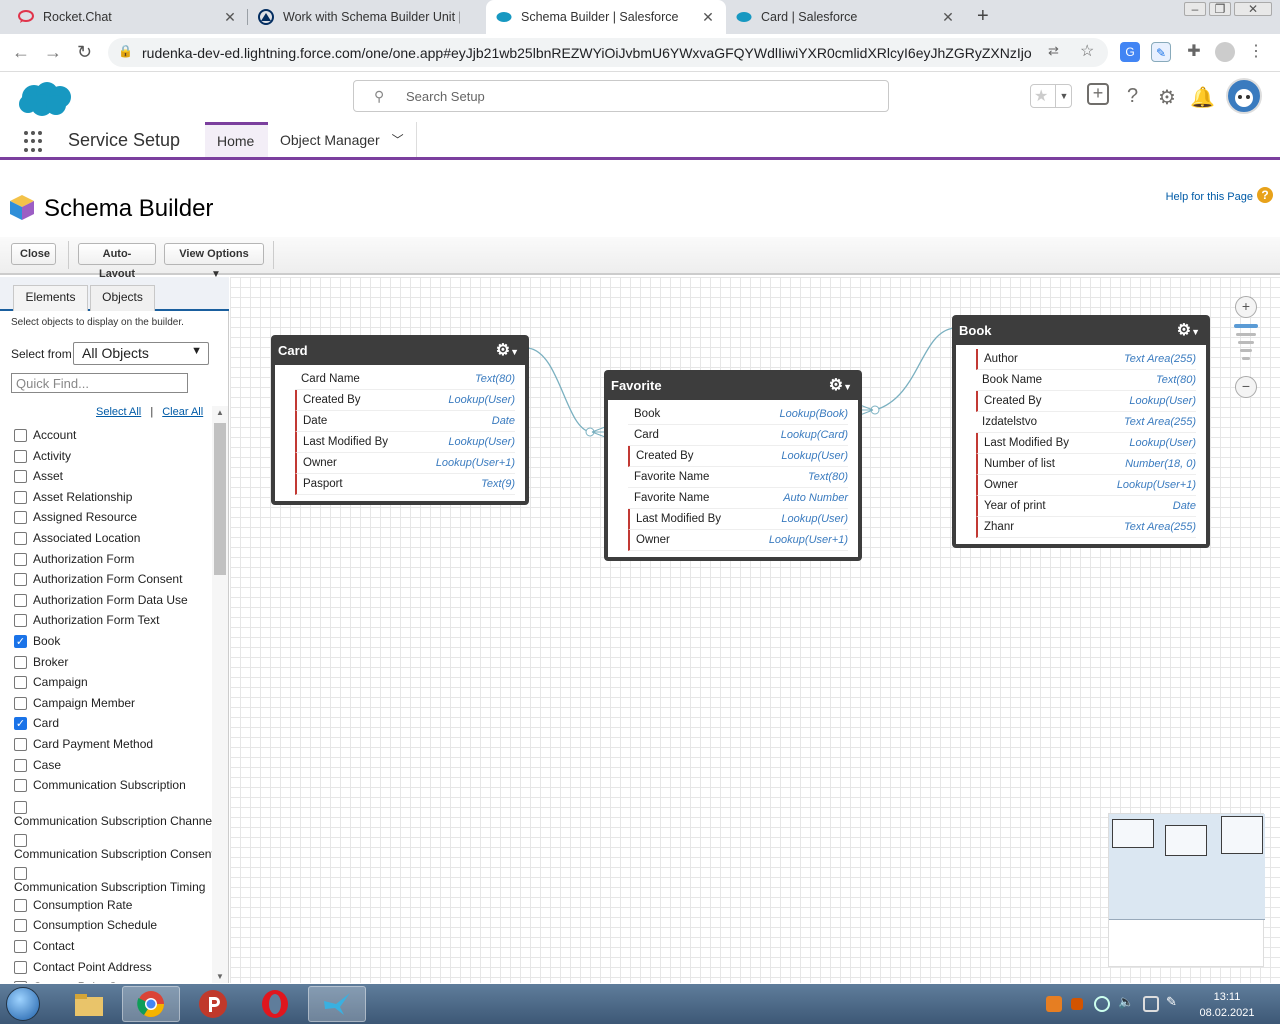  Describe the element at coordinates (1246, 387) in the screenshot. I see `zoom-out-icon: −` at that location.